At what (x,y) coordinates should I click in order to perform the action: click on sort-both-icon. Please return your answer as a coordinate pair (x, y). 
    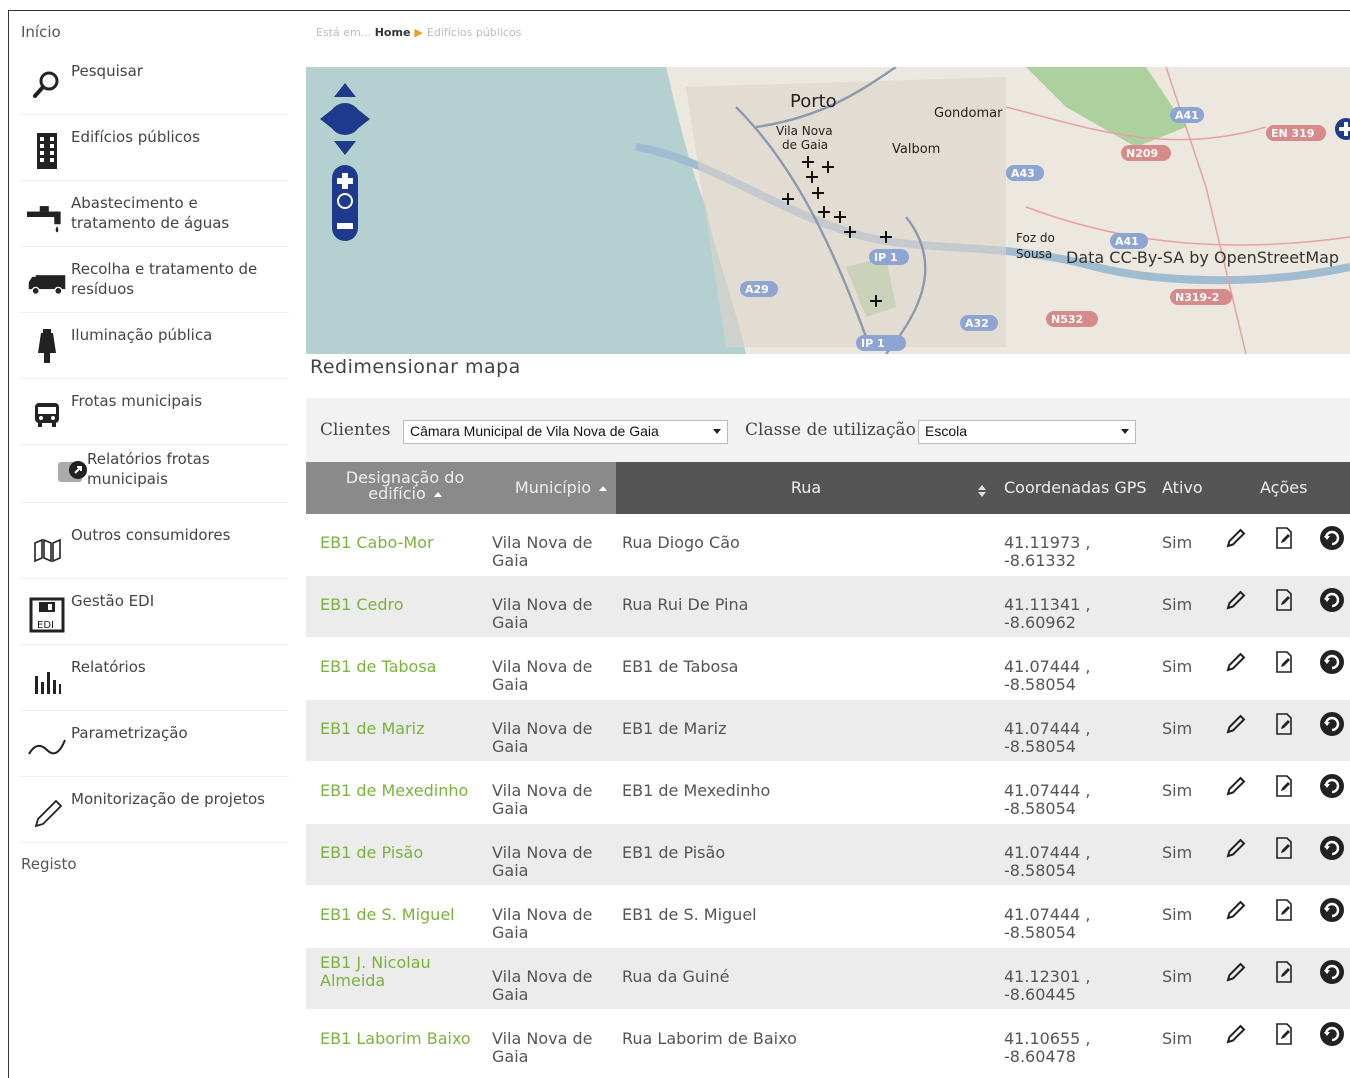
    Looking at the image, I should click on (982, 489).